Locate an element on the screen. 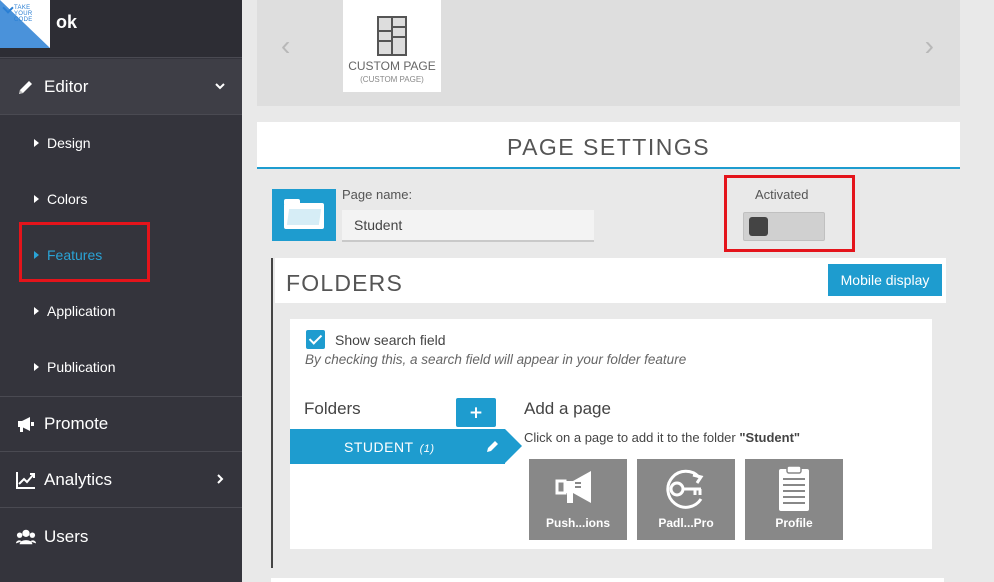 The image size is (994, 582). feature-tile-profile: Profile is located at coordinates (794, 499).